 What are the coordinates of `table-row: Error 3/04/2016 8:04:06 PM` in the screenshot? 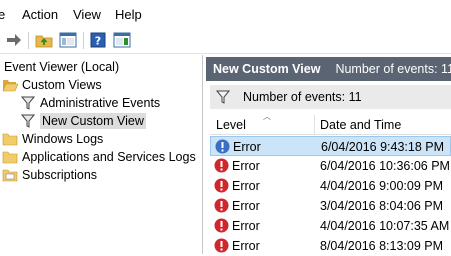 It's located at (330, 206).